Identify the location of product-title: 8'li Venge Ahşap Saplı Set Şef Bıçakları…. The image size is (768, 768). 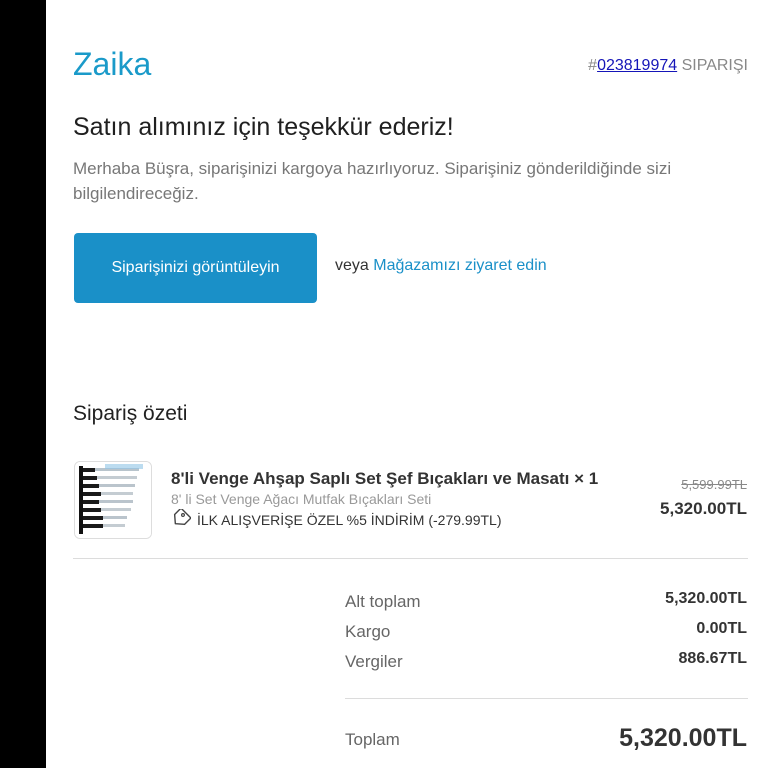
(385, 478).